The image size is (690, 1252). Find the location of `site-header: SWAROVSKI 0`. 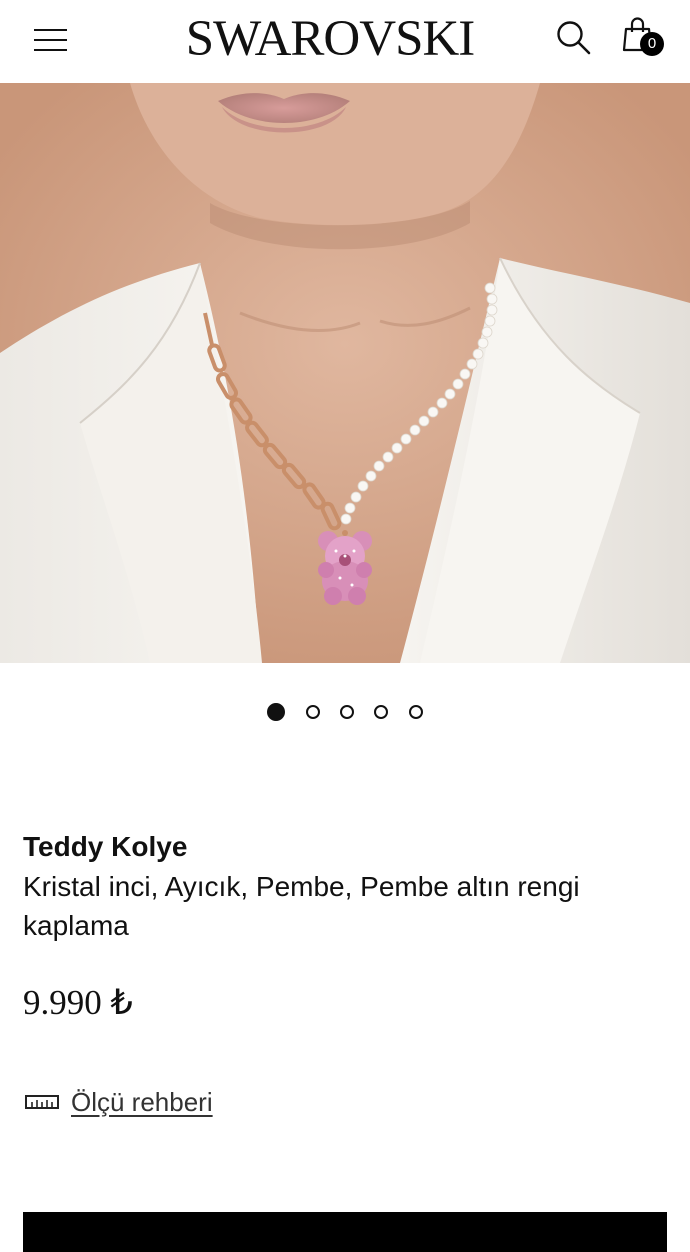

site-header: SWAROVSKI 0 is located at coordinates (345, 41).